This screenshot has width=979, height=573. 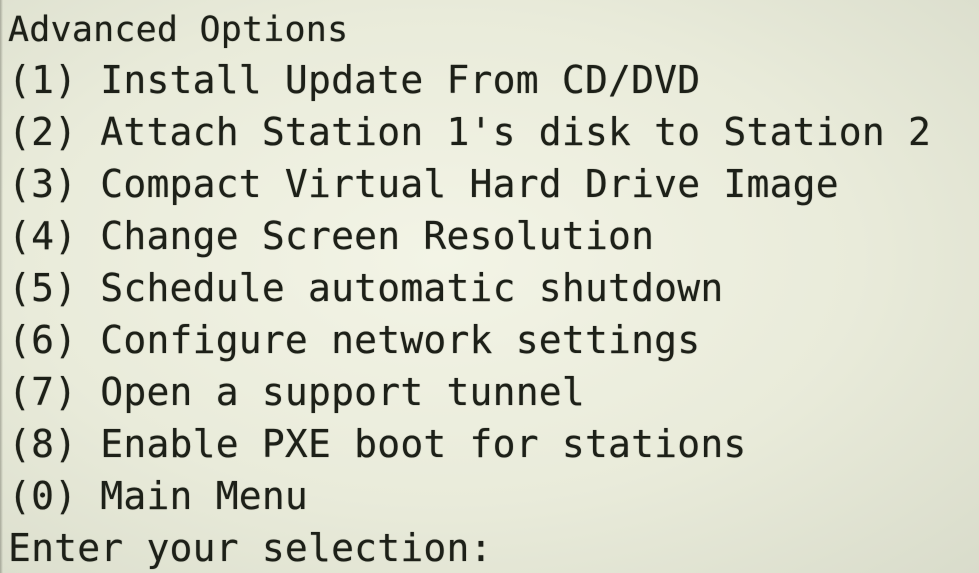 What do you see at coordinates (1, 286) in the screenshot?
I see `screen-edge-shadow` at bounding box center [1, 286].